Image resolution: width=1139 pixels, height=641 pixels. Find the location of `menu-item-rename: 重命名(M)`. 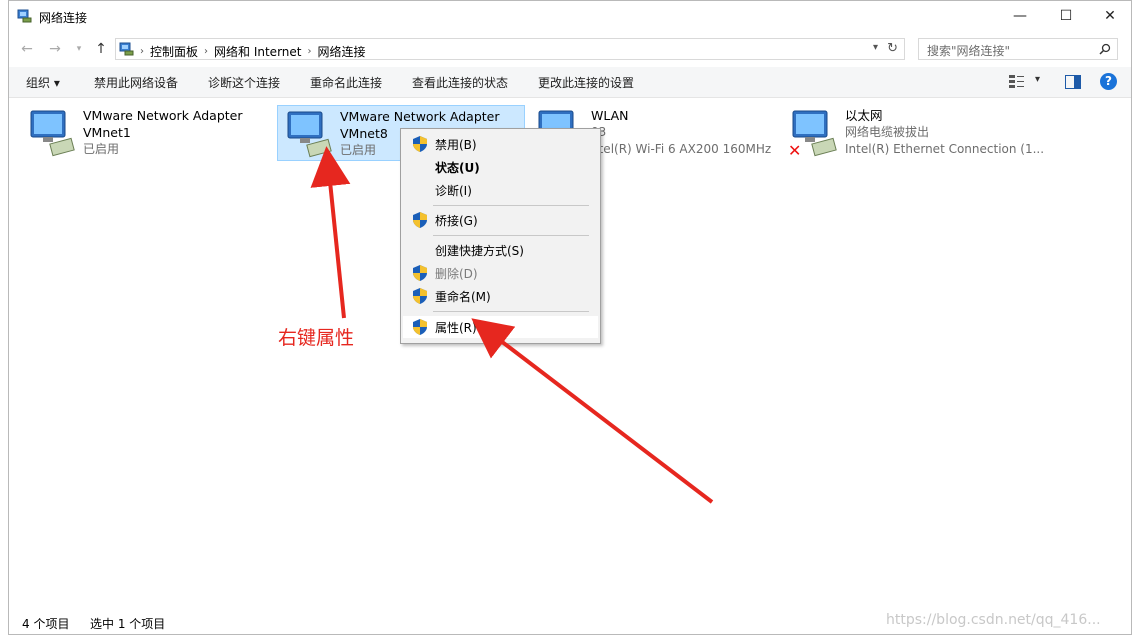

menu-item-rename: 重命名(M) is located at coordinates (500, 296).